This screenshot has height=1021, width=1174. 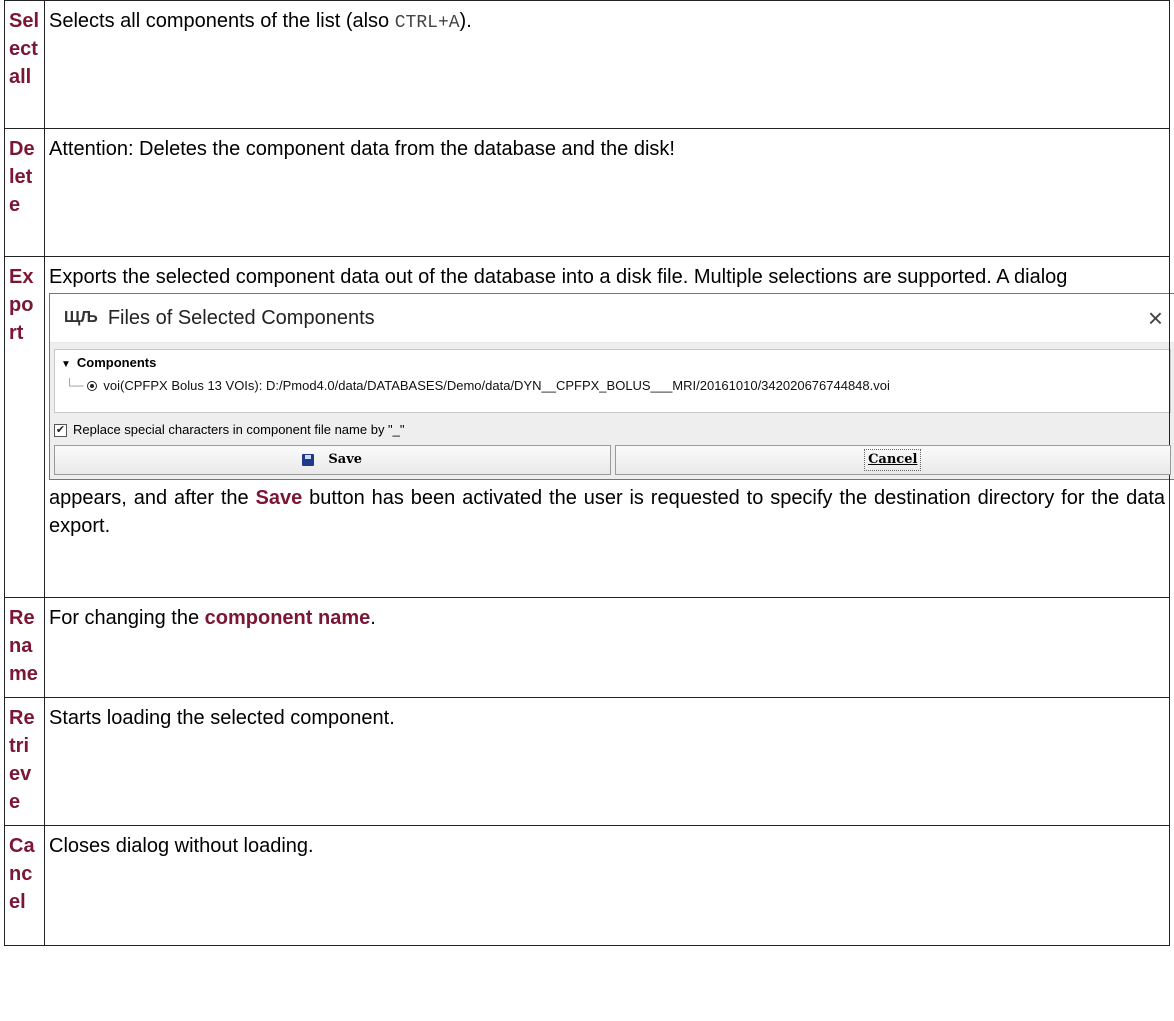 I want to click on dialog-buttons: Save Cancel, so click(x=612, y=460).